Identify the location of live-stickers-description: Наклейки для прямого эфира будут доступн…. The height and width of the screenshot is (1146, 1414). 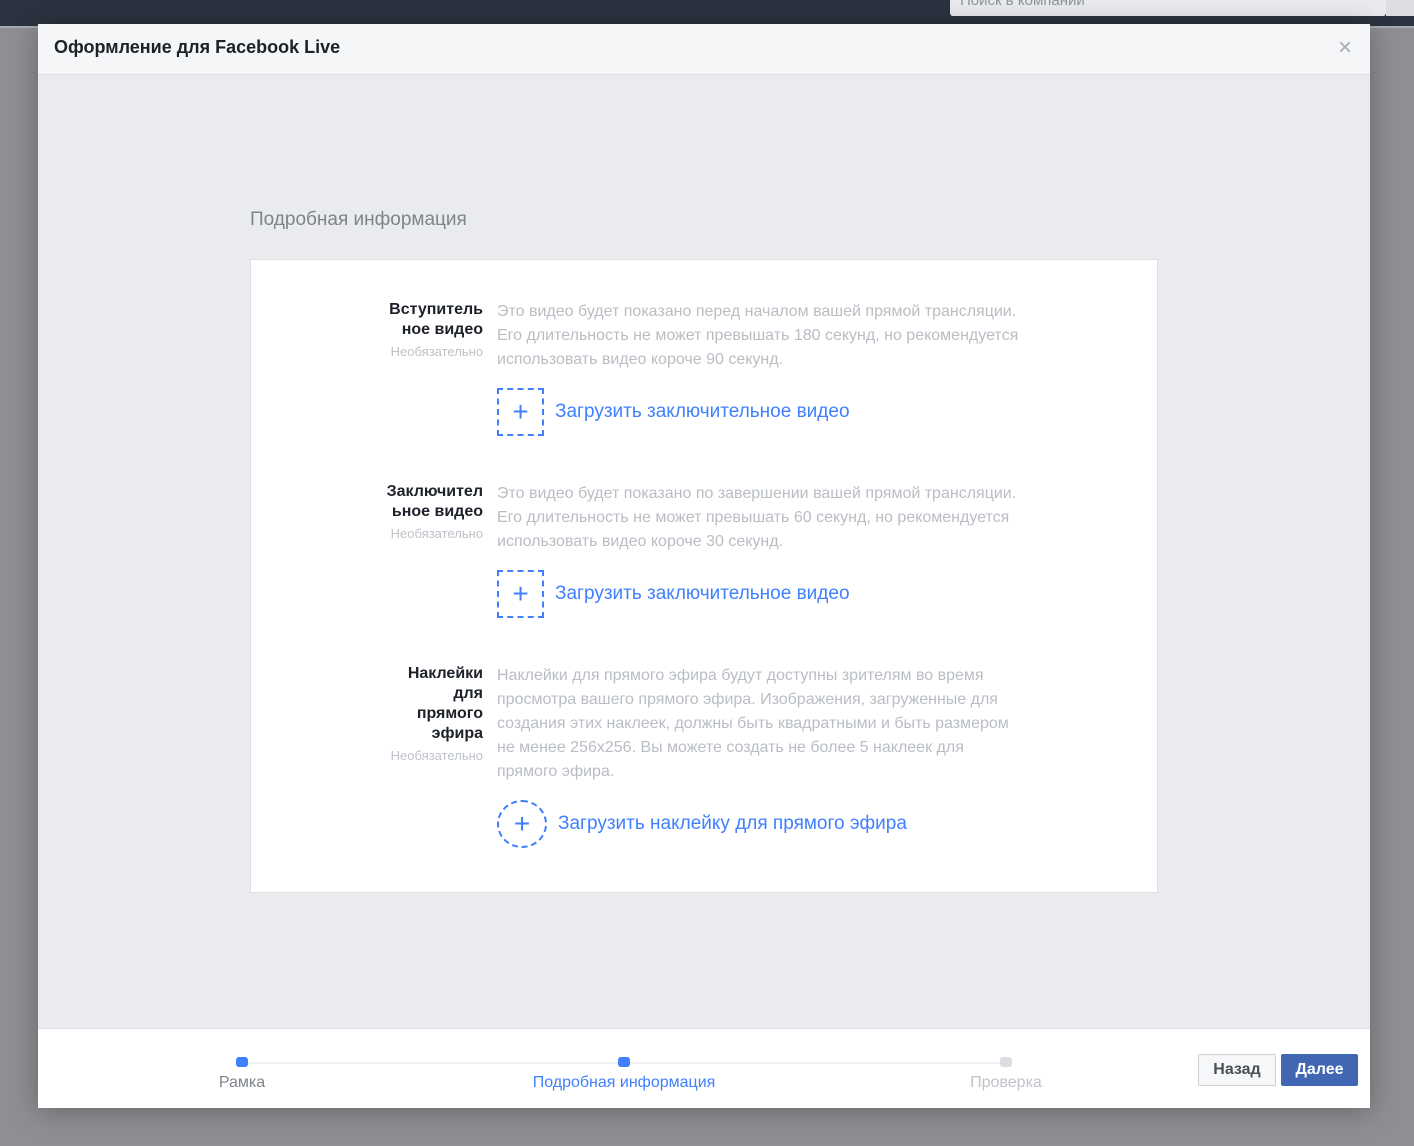
(753, 723).